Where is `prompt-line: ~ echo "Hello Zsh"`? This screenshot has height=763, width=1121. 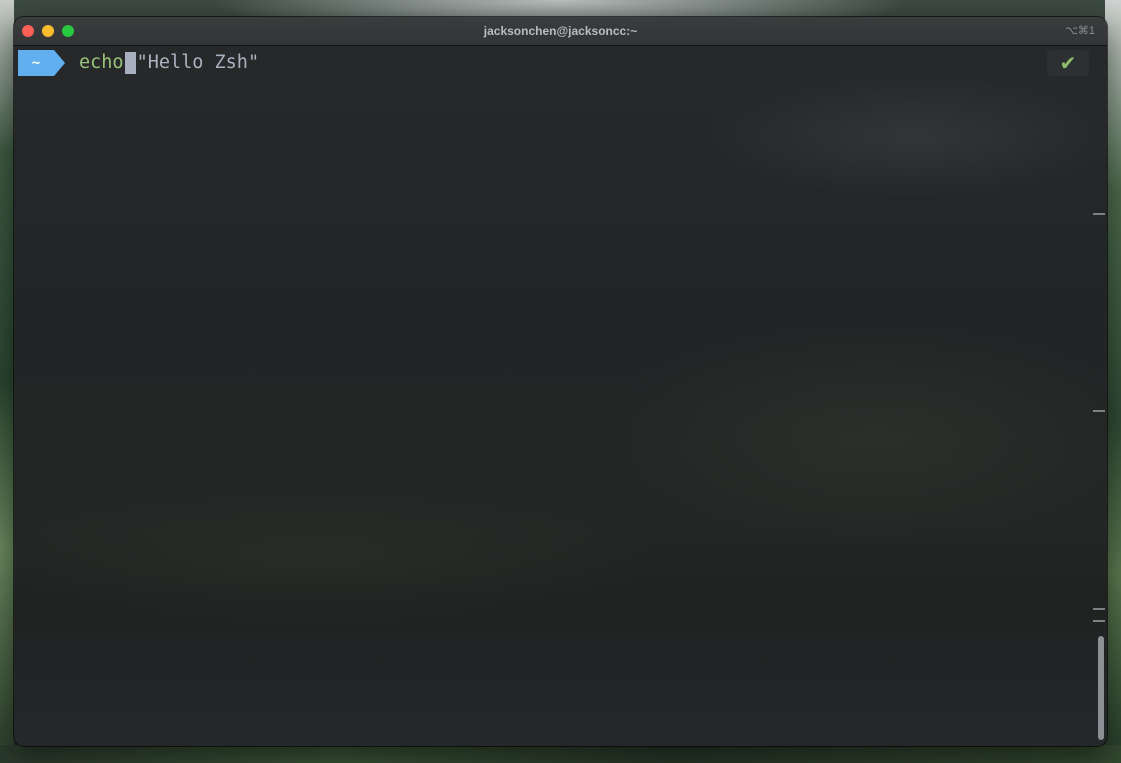 prompt-line: ~ echo "Hello Zsh" is located at coordinates (138, 63).